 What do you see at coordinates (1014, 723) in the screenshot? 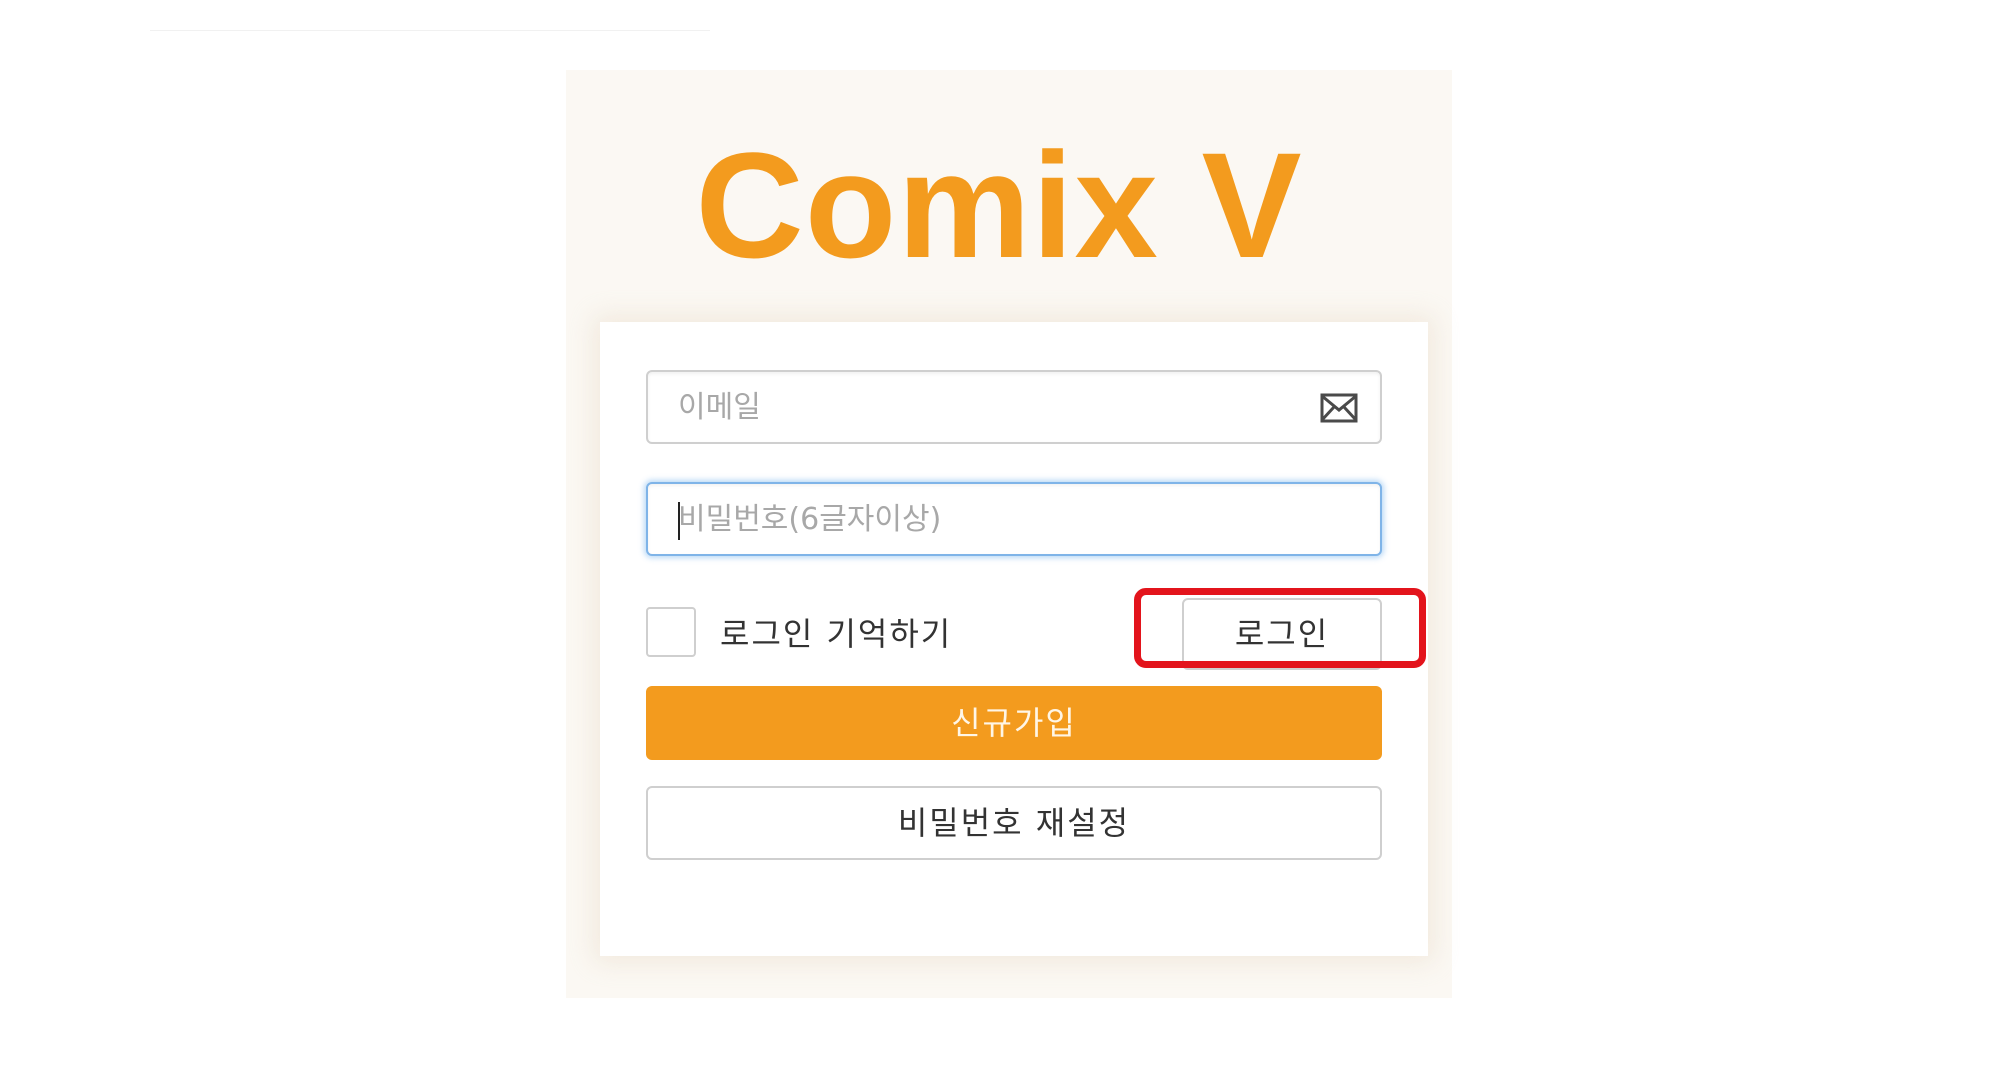
I see `signup-button: 신규가입` at bounding box center [1014, 723].